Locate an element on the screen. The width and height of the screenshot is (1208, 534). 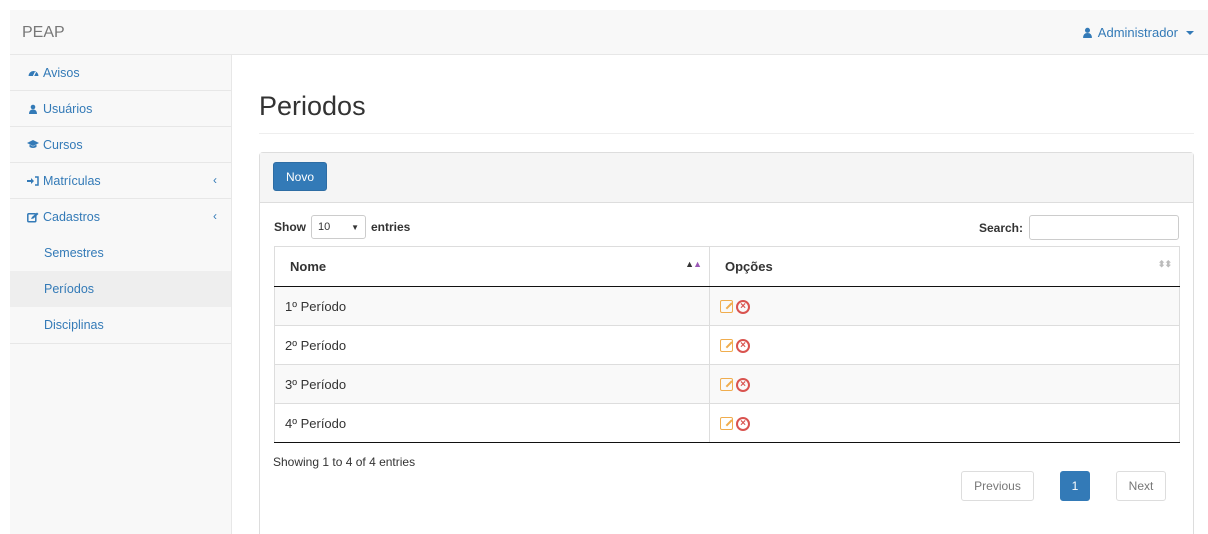
brand-logo: PEAP is located at coordinates (43, 33).